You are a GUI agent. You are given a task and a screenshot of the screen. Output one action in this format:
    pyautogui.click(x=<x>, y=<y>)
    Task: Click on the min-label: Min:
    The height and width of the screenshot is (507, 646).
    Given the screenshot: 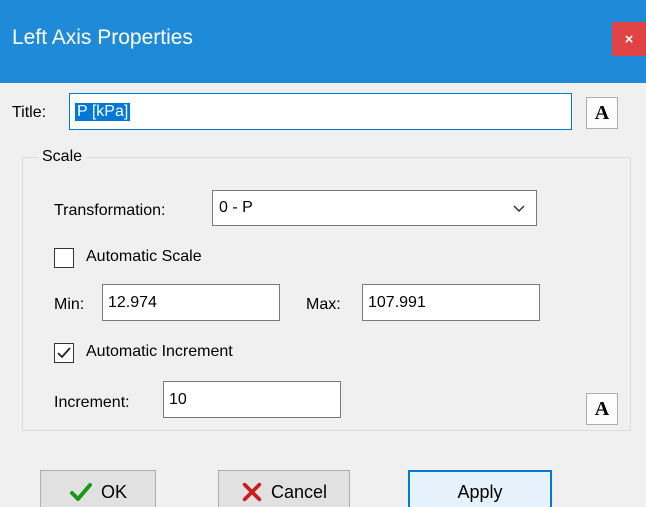 What is the action you would take?
    pyautogui.click(x=69, y=304)
    